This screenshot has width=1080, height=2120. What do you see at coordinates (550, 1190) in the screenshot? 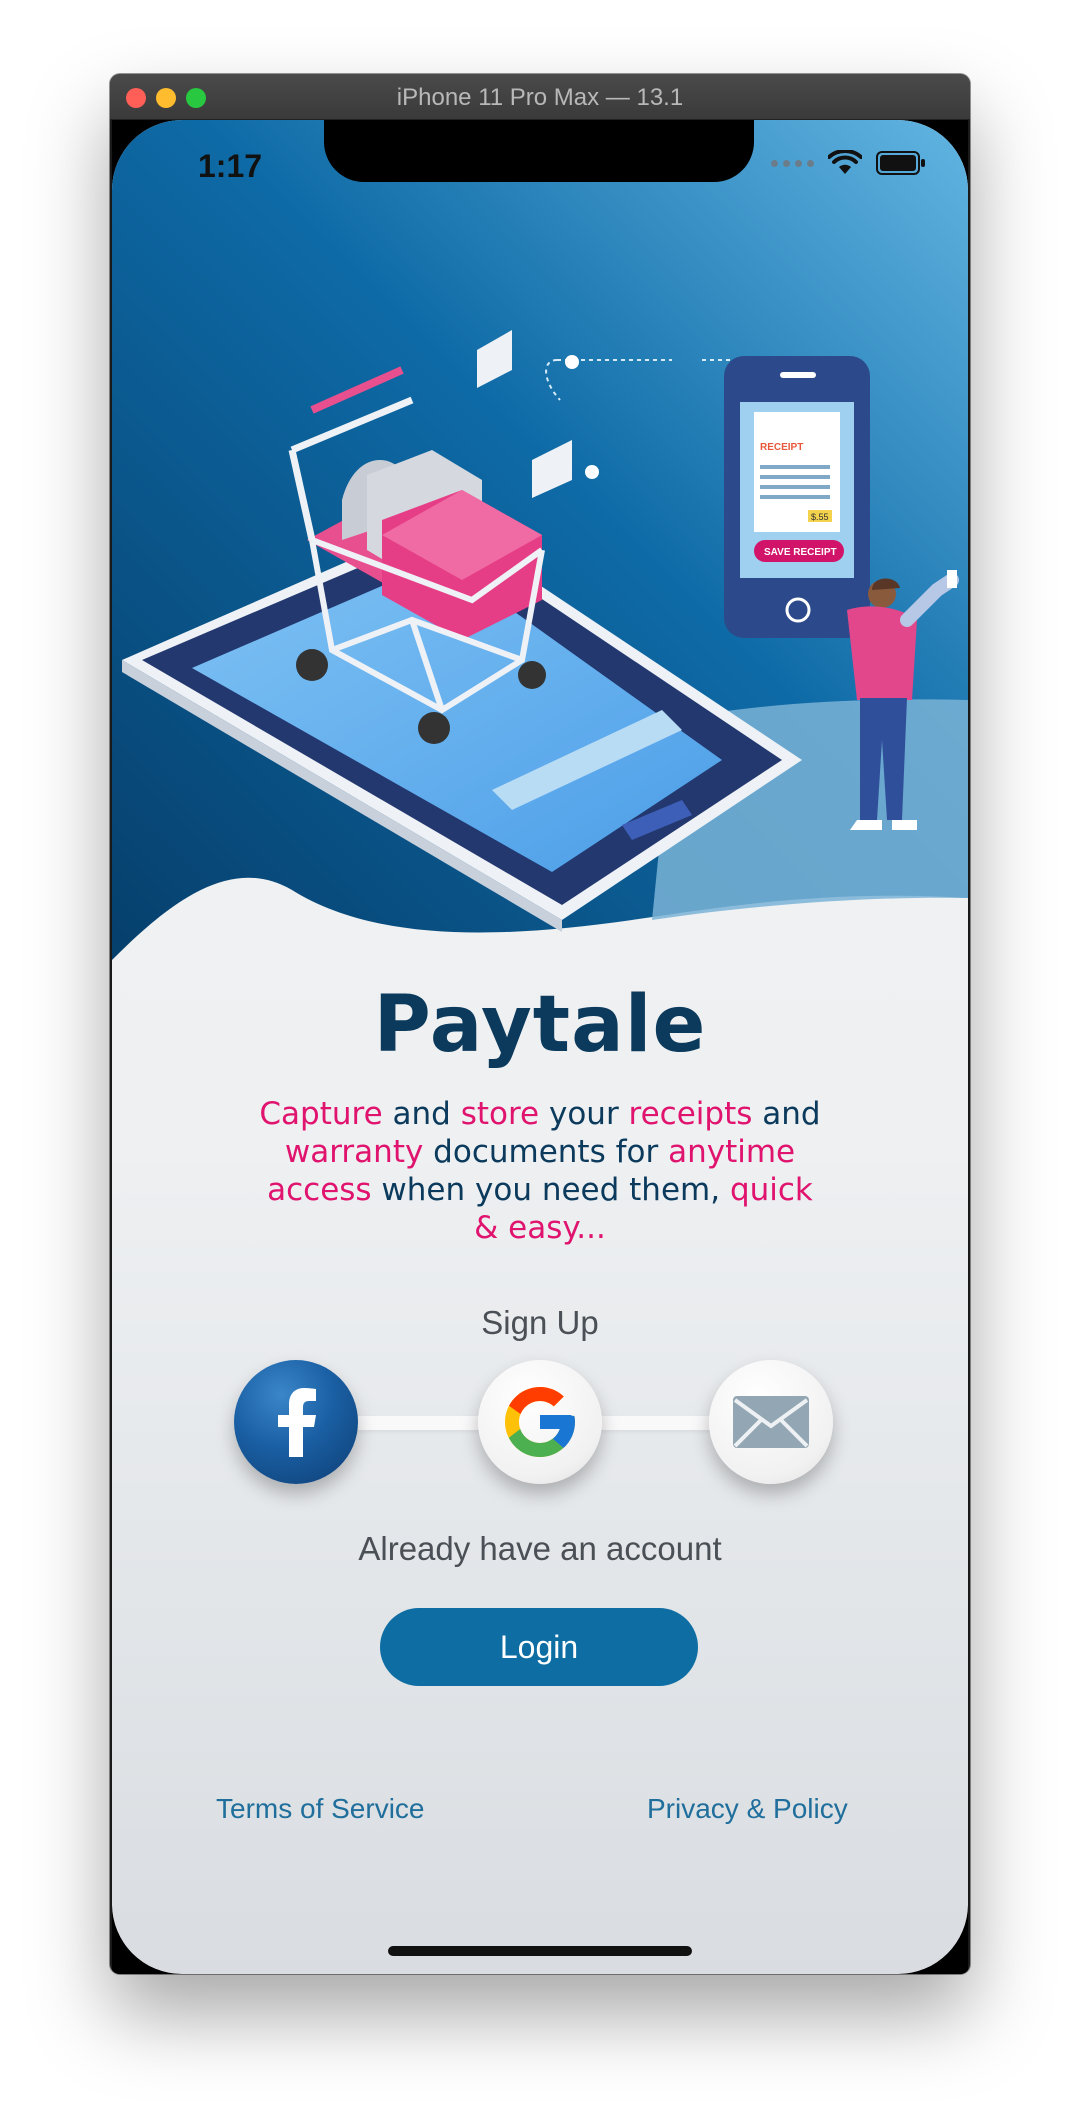
I see `tagline-text: when you need them,` at bounding box center [550, 1190].